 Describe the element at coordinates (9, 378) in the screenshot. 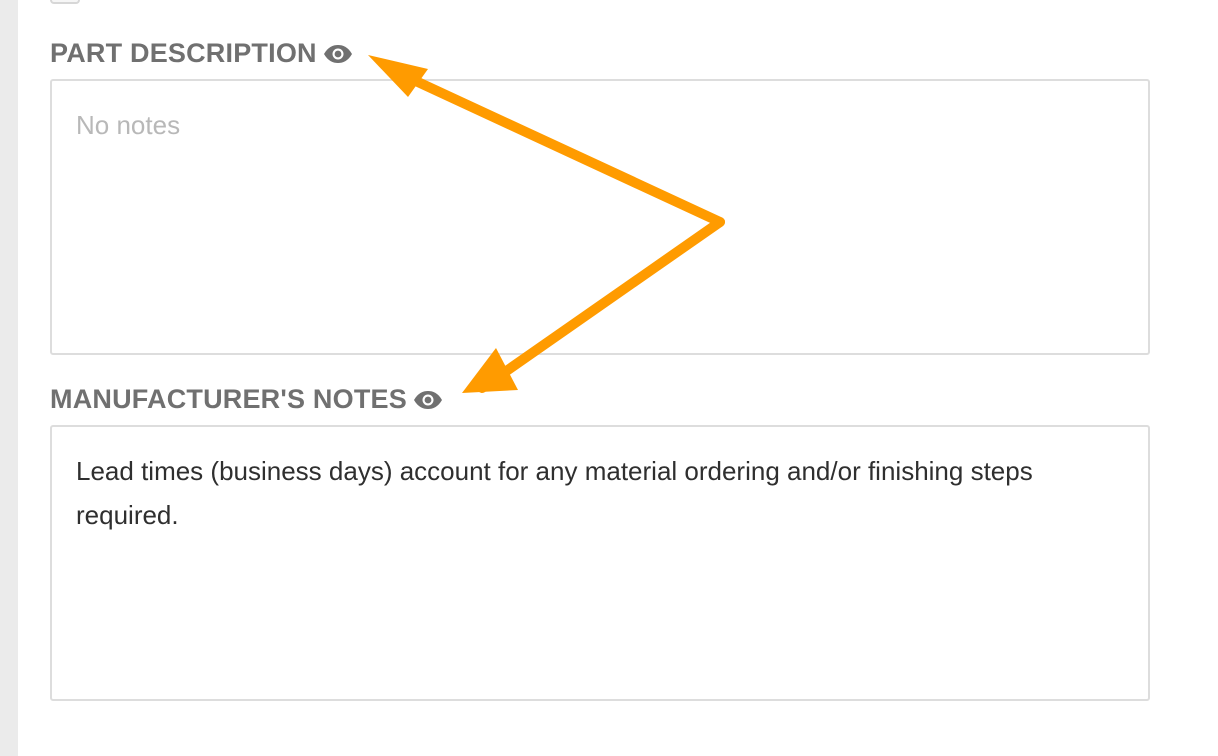

I see `left-gutter` at that location.